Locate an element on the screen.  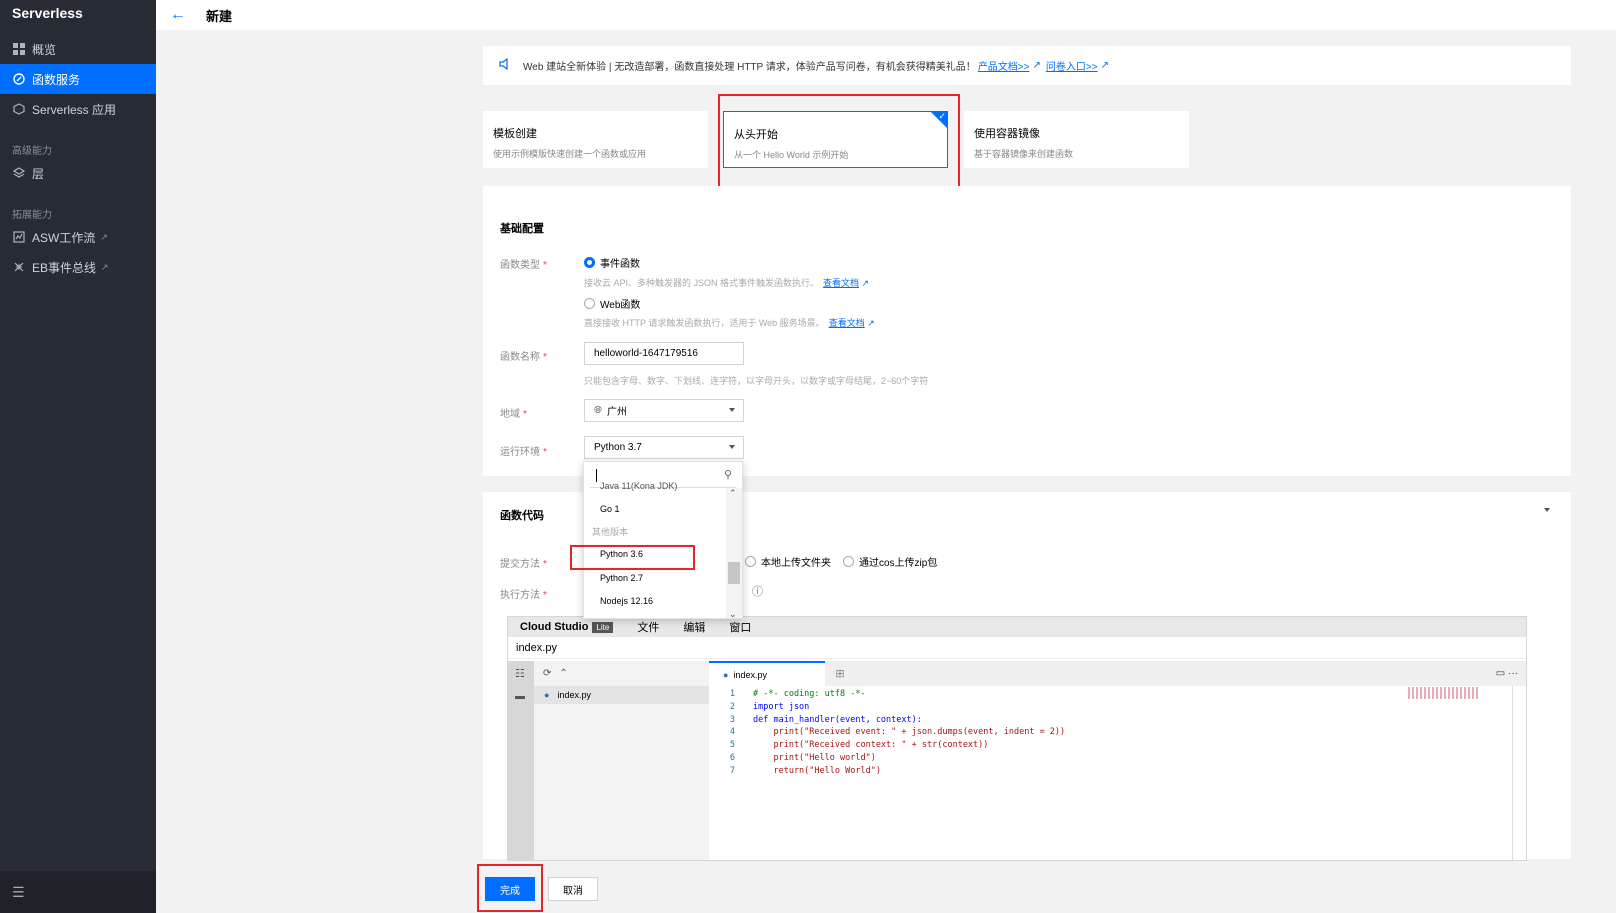
info-icon: ⓘ is located at coordinates (757, 591).